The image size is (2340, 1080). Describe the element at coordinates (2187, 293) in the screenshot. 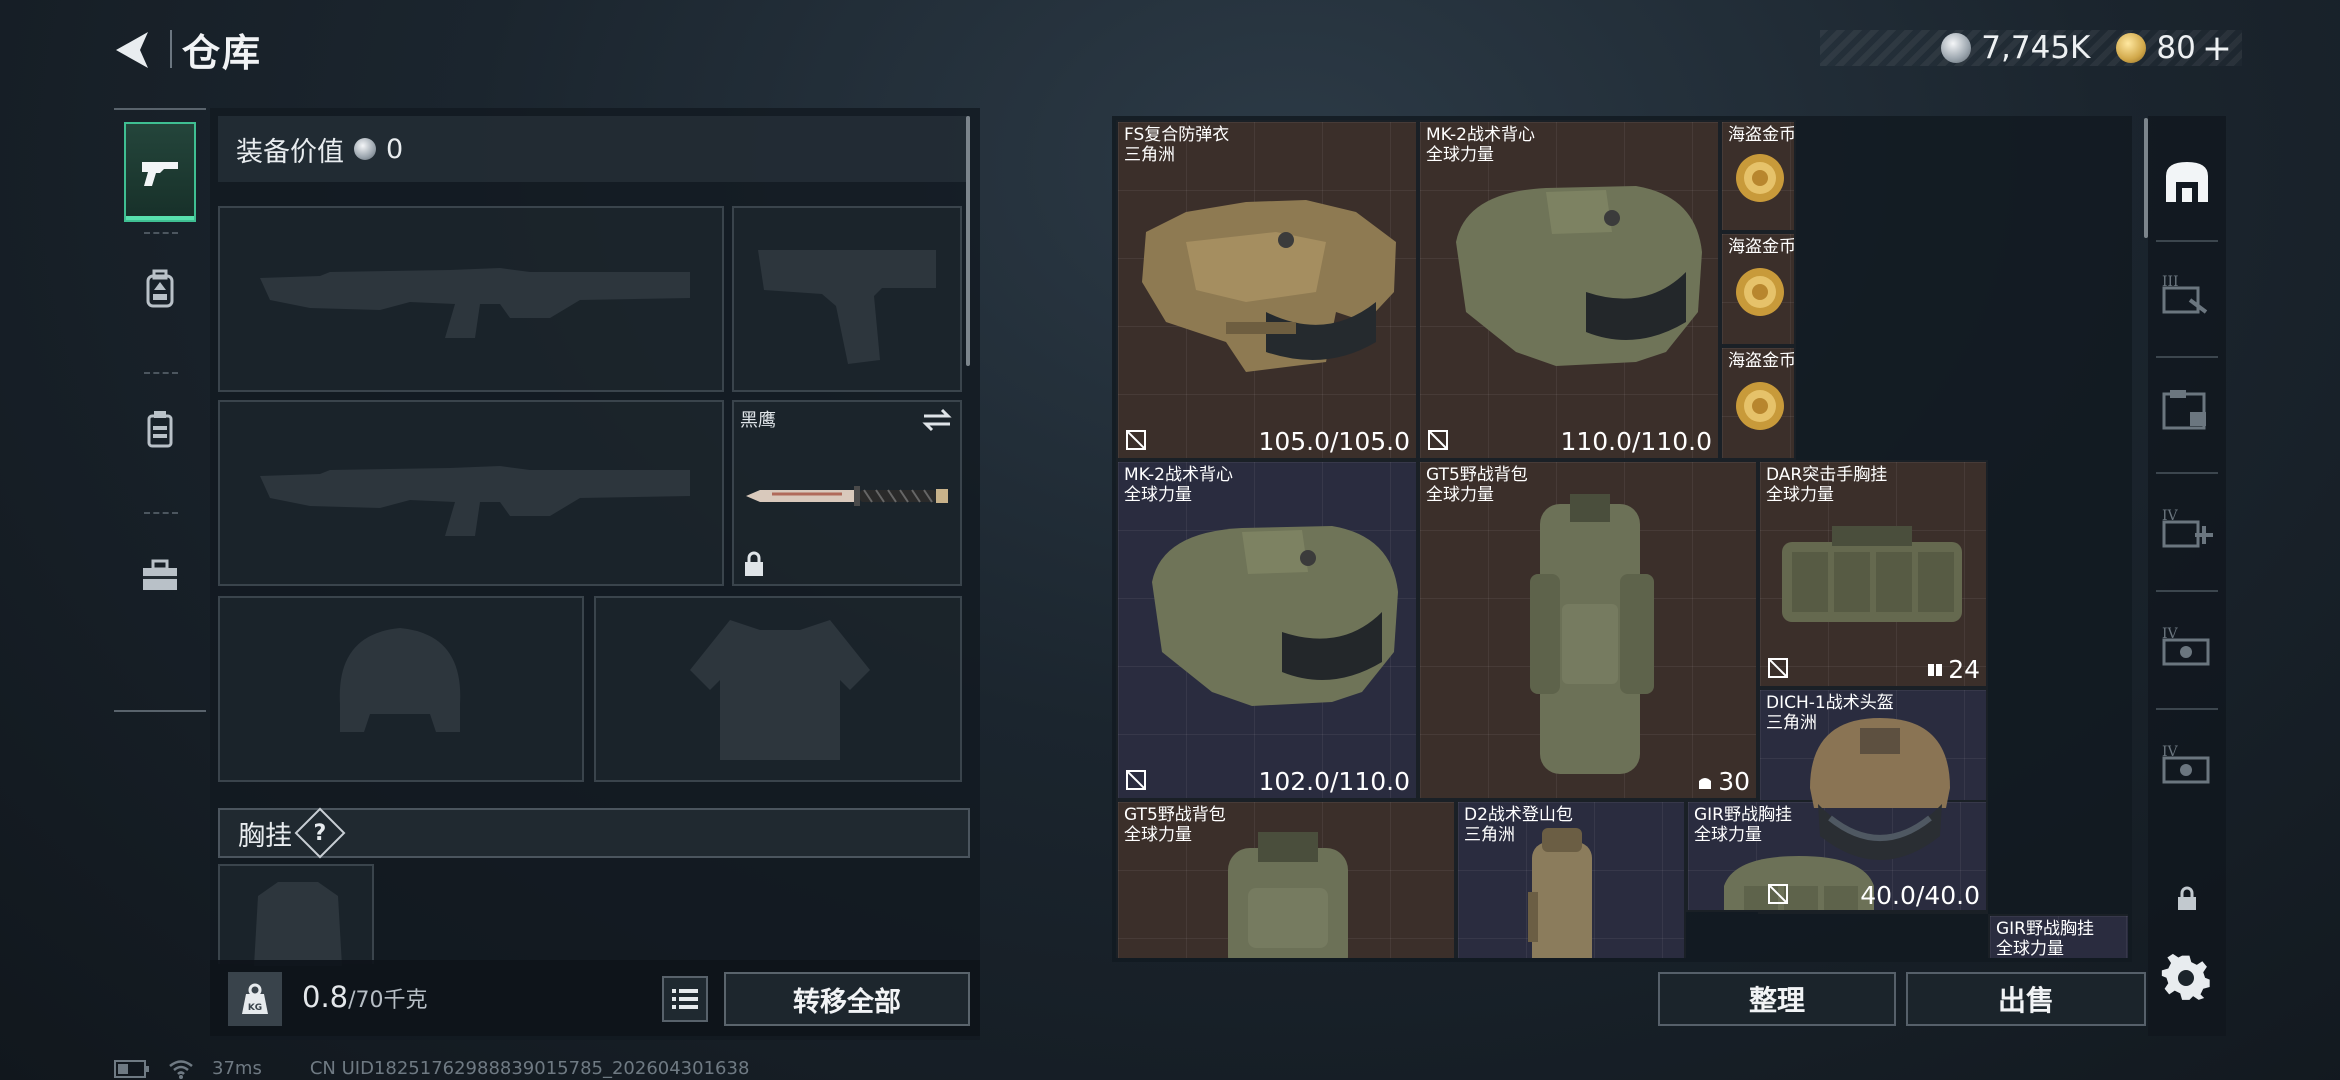

I see `tab-storage-3: III` at that location.